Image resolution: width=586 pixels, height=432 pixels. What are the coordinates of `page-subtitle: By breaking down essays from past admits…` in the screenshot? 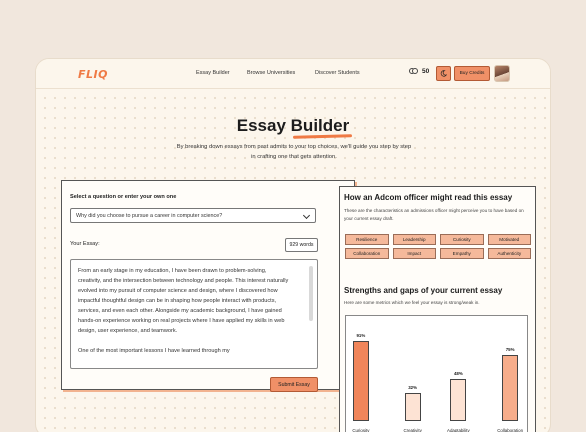 It's located at (294, 152).